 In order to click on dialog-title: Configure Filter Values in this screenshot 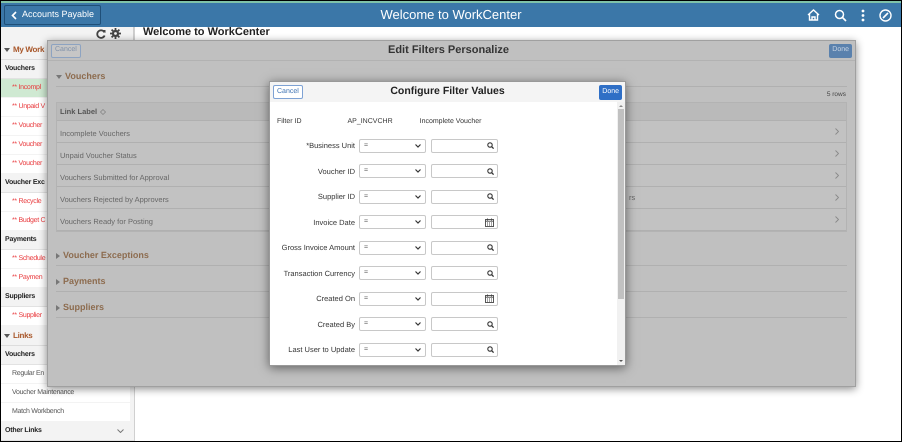, I will do `click(447, 92)`.